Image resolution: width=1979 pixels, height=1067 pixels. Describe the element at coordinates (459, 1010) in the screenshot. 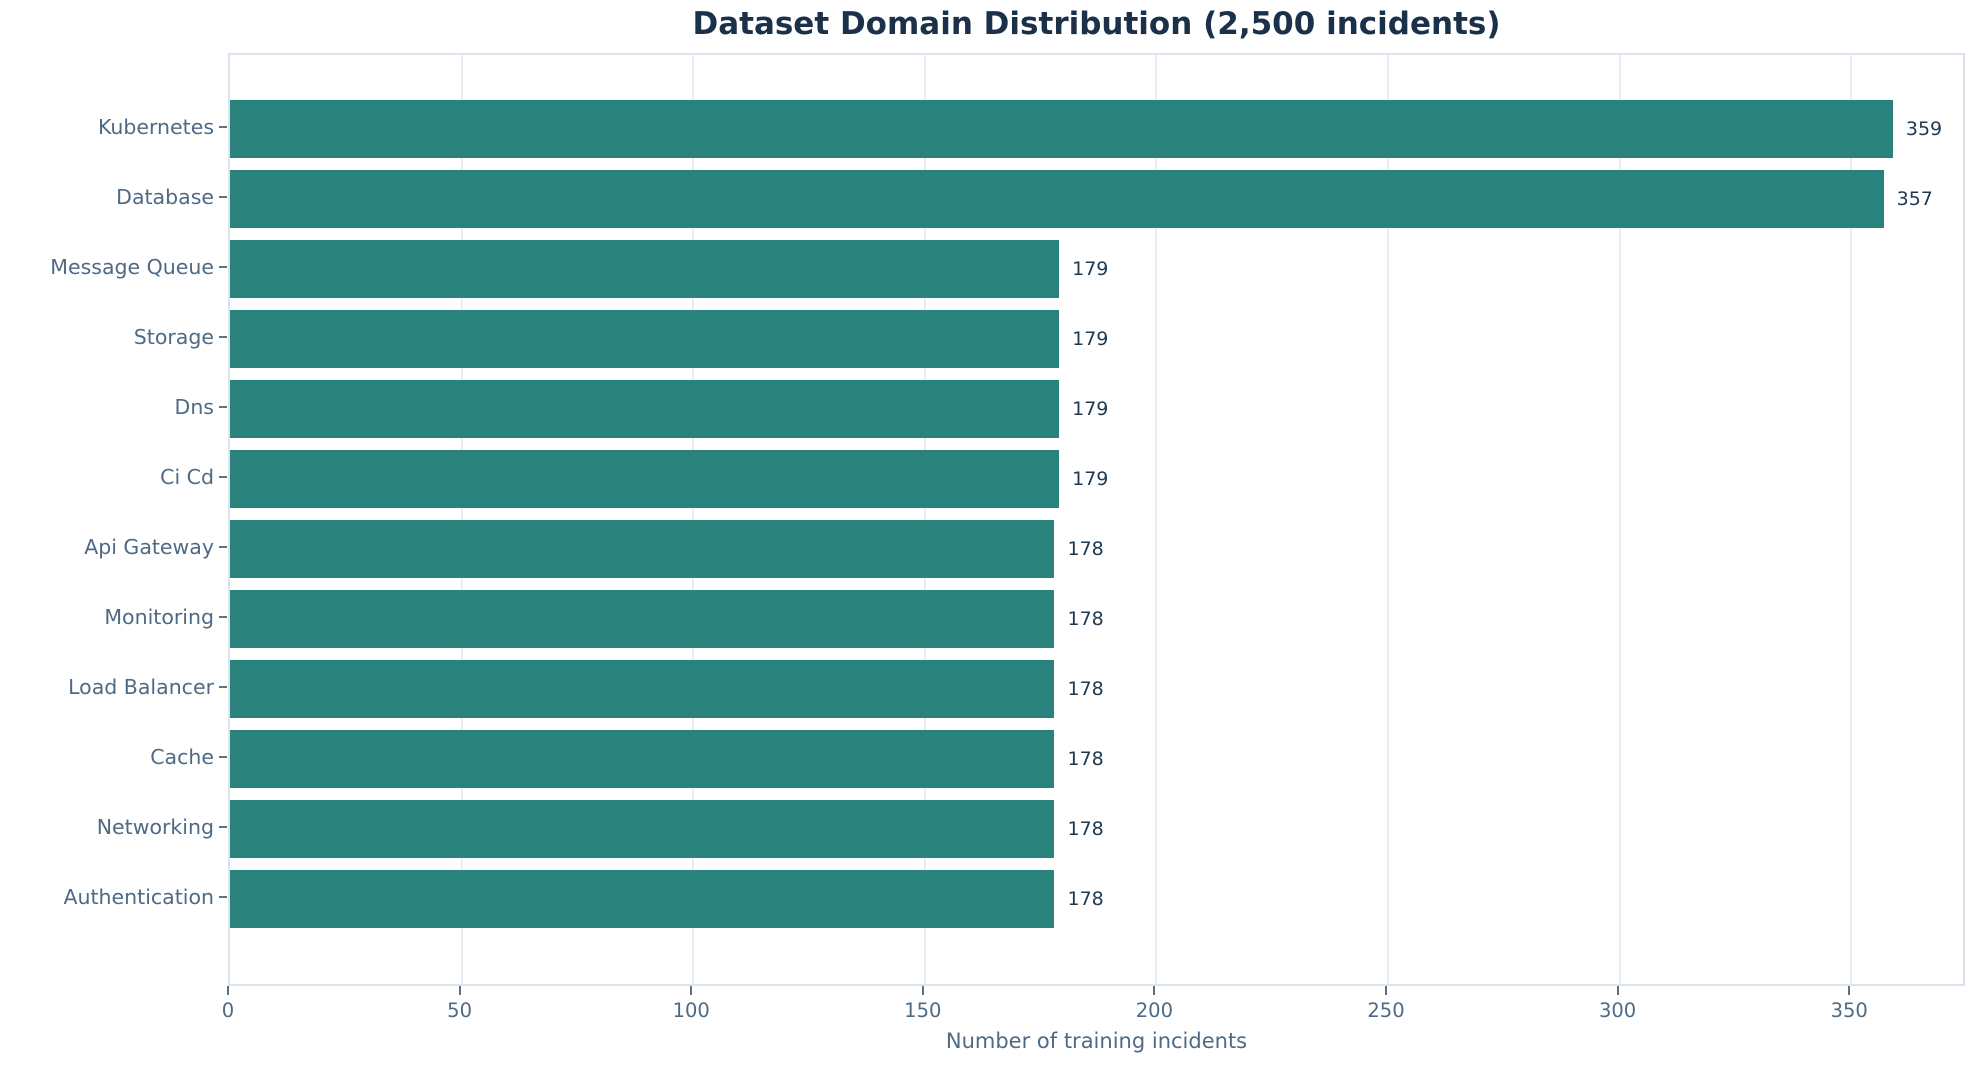

I see `x-tick-label: 50` at that location.